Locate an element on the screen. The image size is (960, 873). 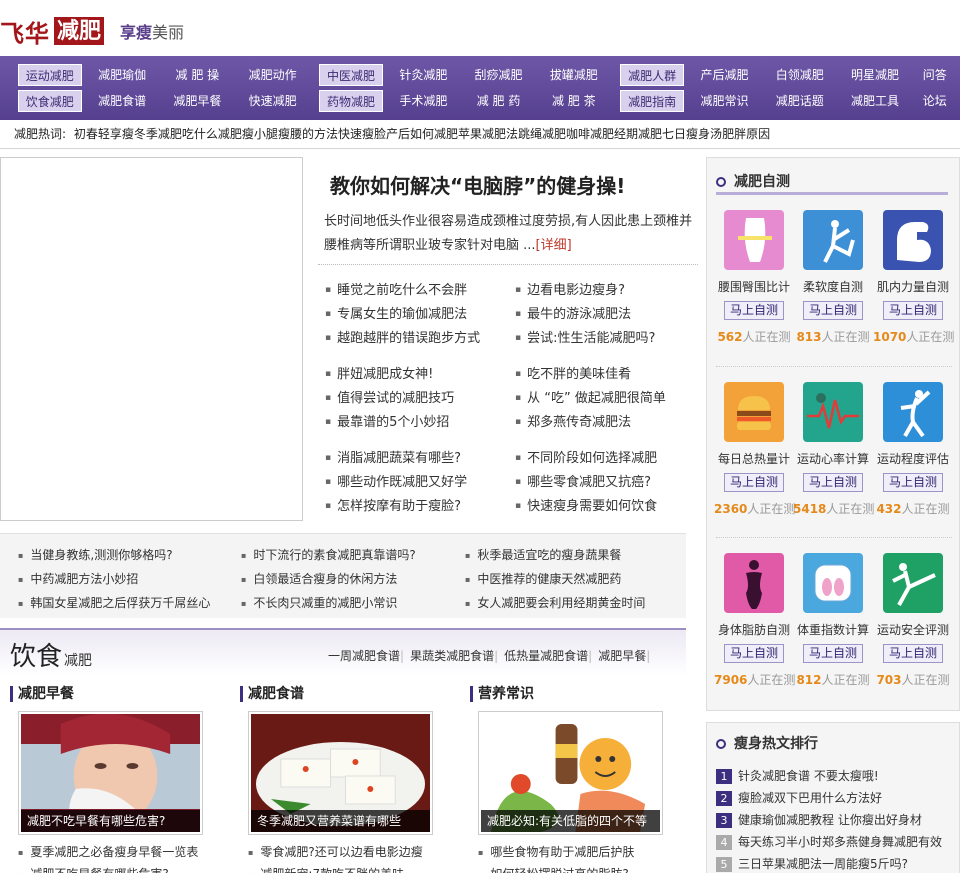
nav-item: 减肥食谱 is located at coordinates (122, 101).